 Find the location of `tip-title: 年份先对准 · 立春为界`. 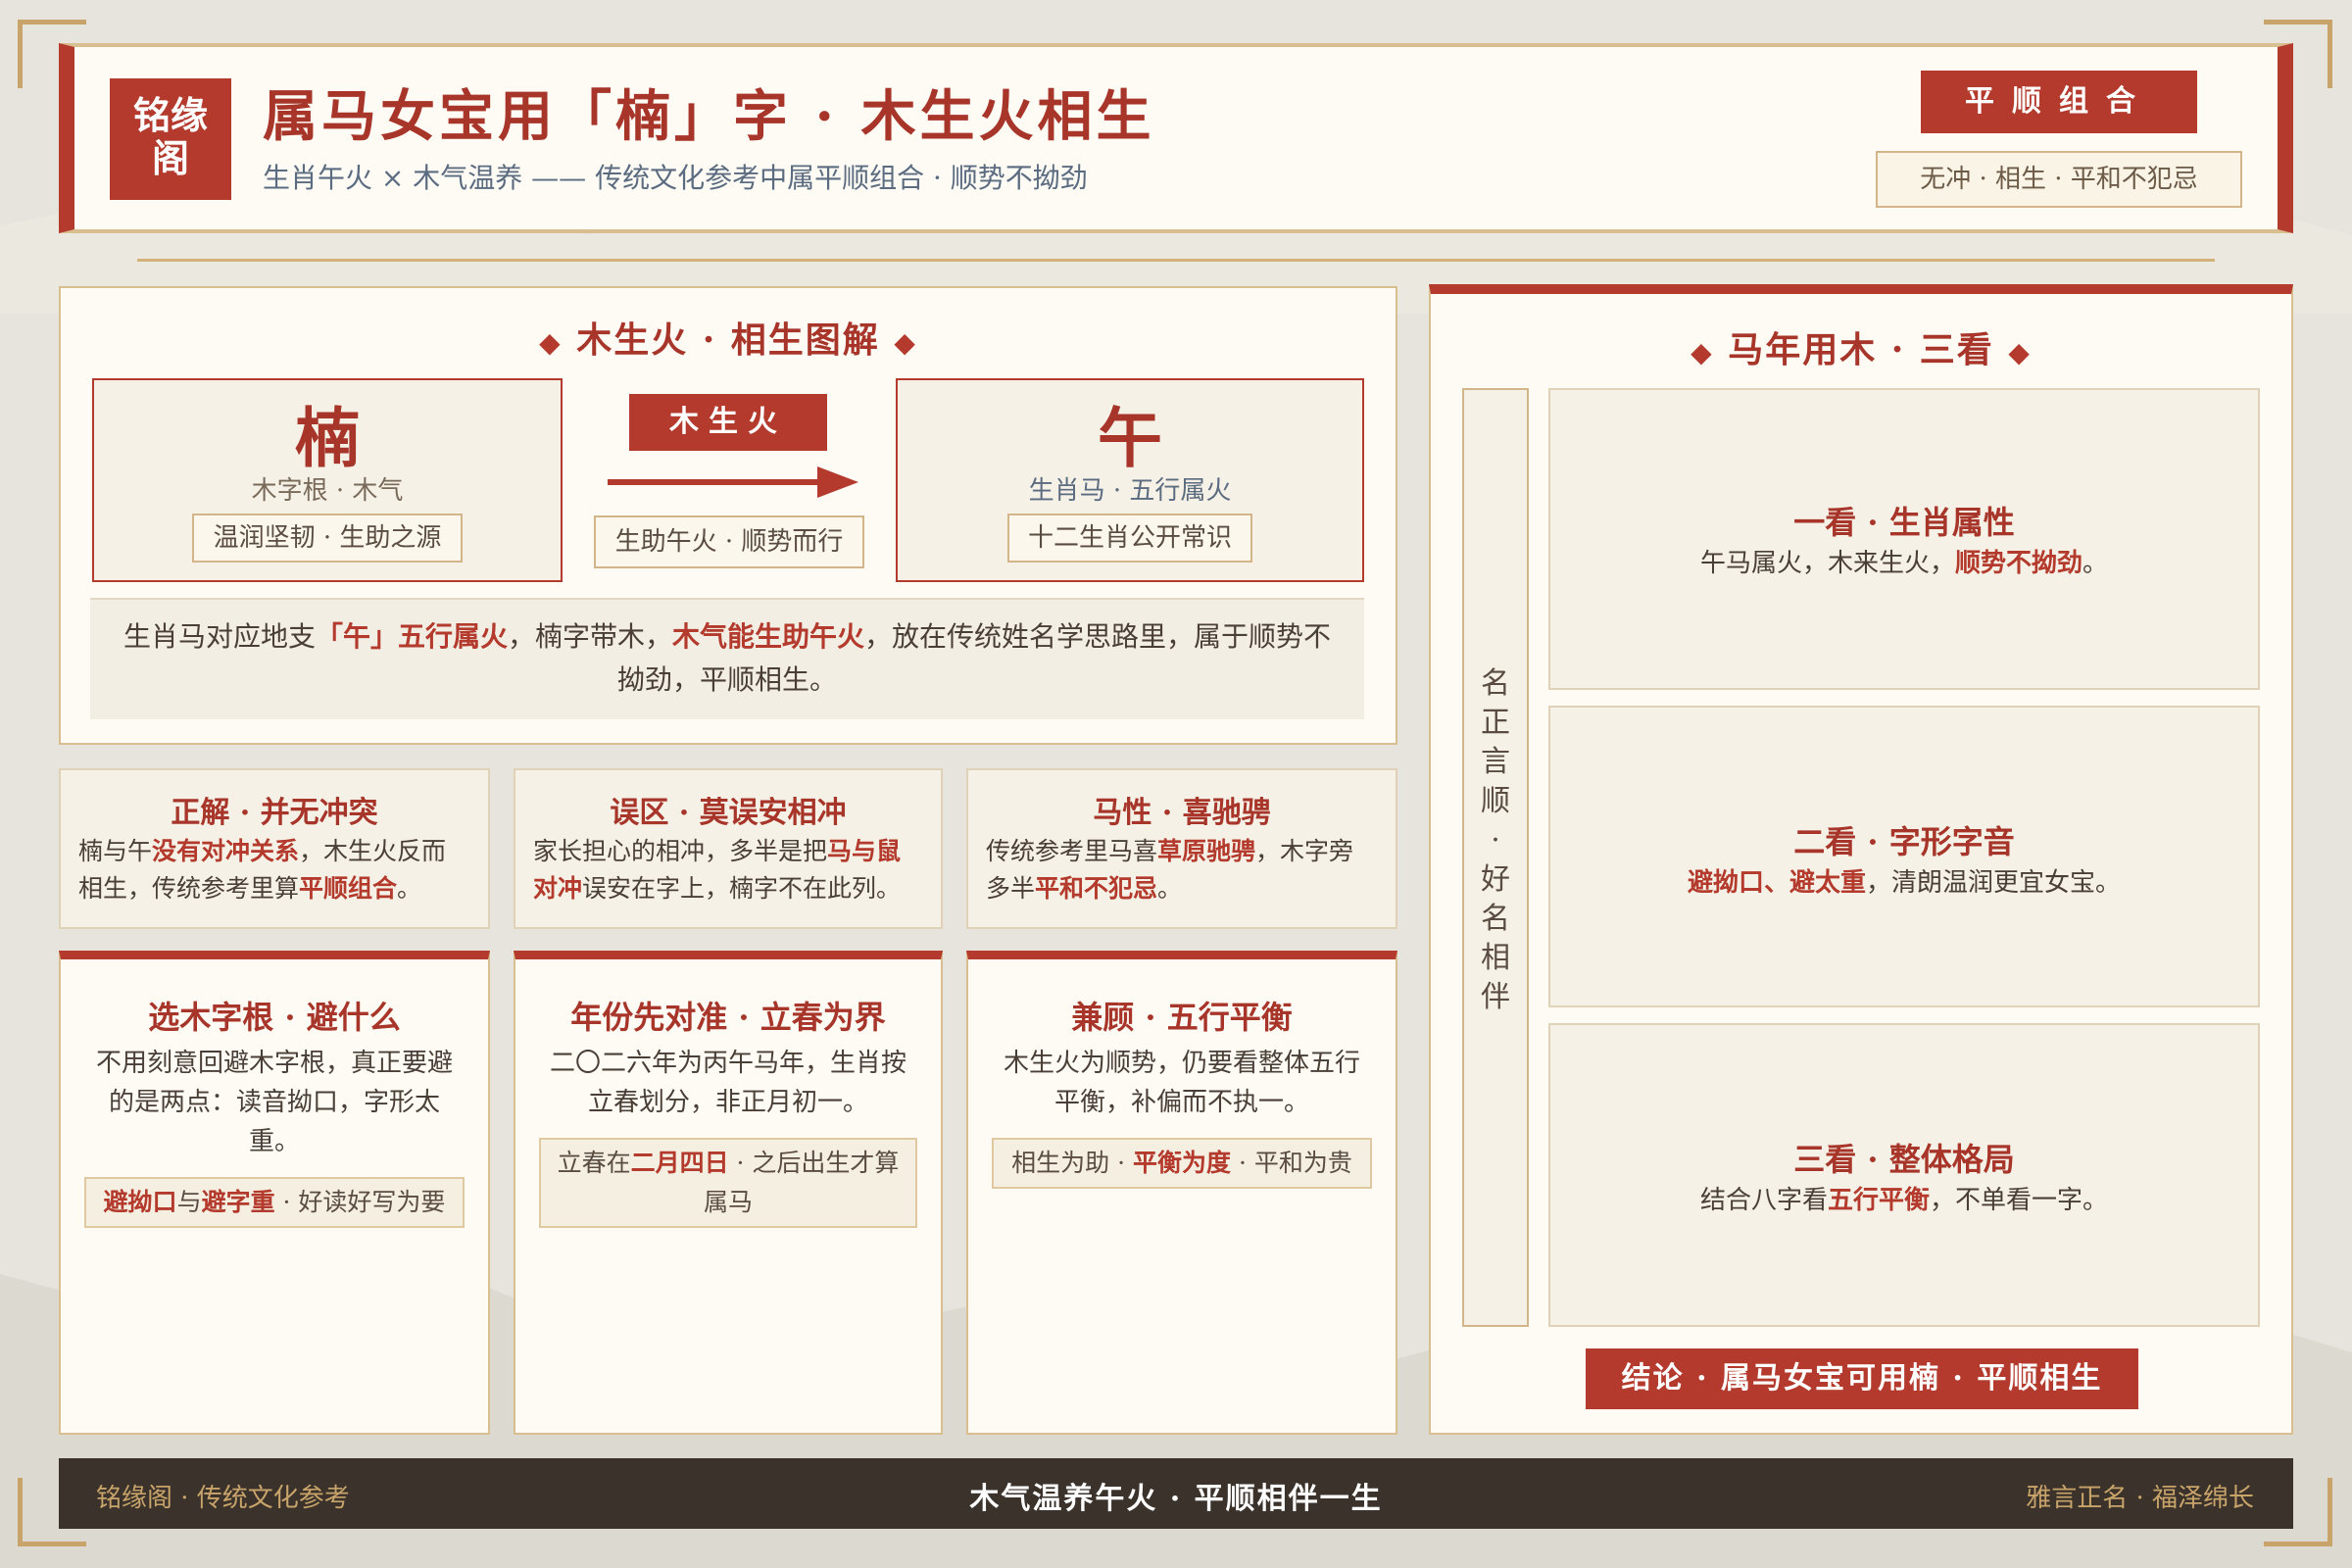

tip-title: 年份先对准 · 立春为界 is located at coordinates (728, 1017).